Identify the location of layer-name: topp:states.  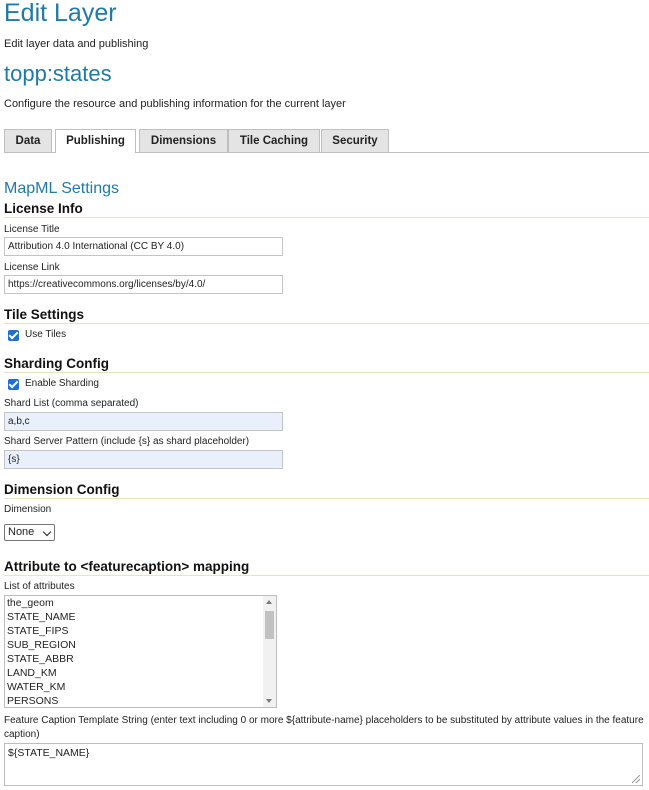
(58, 73).